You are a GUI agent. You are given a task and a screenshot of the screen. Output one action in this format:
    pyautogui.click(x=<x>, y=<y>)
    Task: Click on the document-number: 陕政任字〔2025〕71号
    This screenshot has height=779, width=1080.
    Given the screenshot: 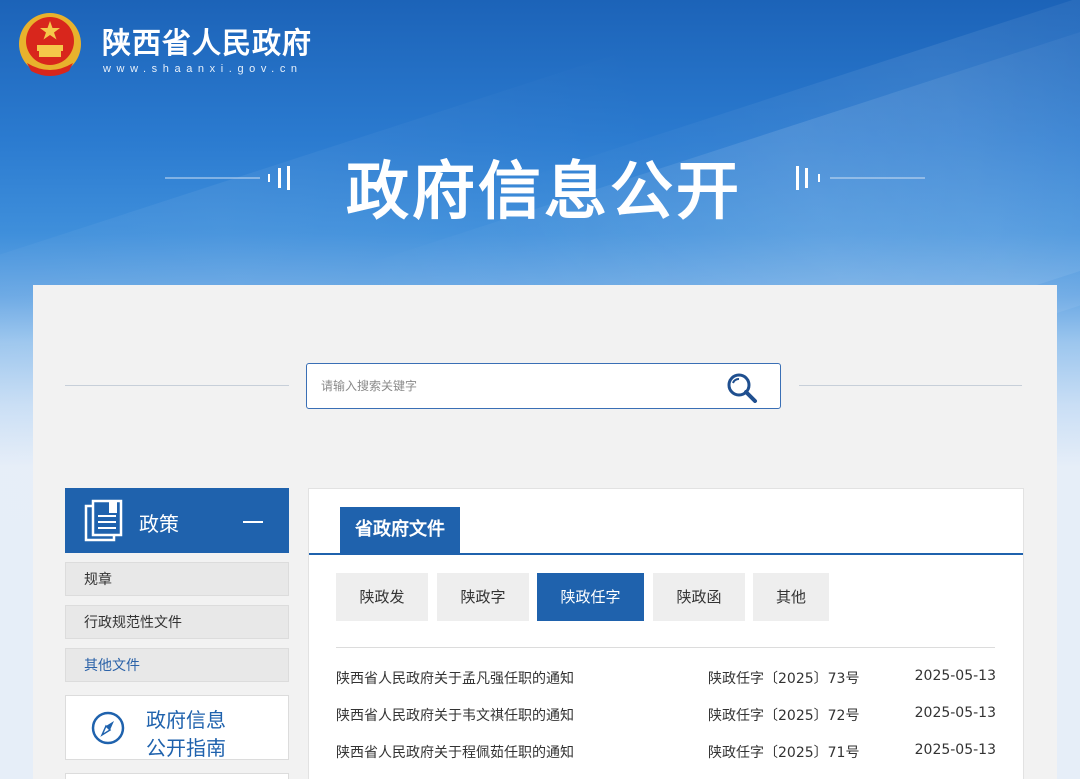 What is the action you would take?
    pyautogui.click(x=784, y=753)
    